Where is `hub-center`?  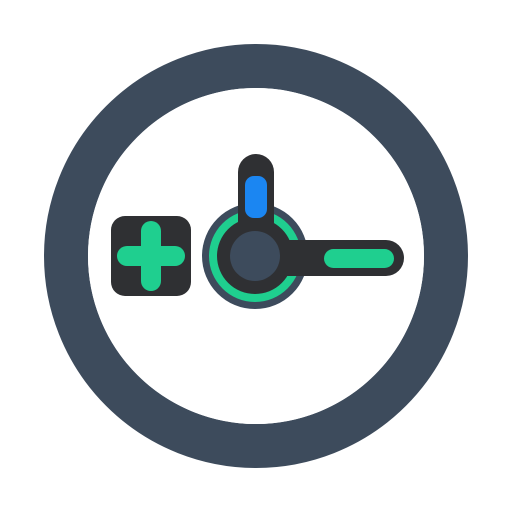 hub-center is located at coordinates (255, 256).